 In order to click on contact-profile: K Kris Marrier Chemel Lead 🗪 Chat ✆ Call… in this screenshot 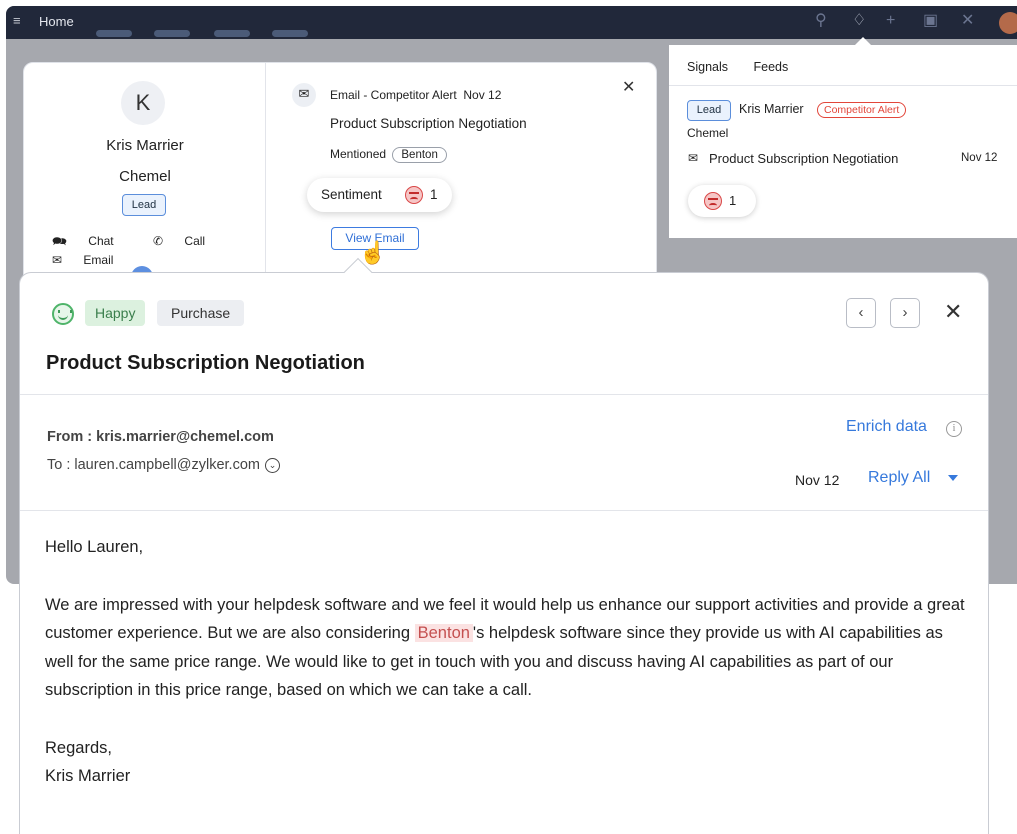, I will do `click(145, 175)`.